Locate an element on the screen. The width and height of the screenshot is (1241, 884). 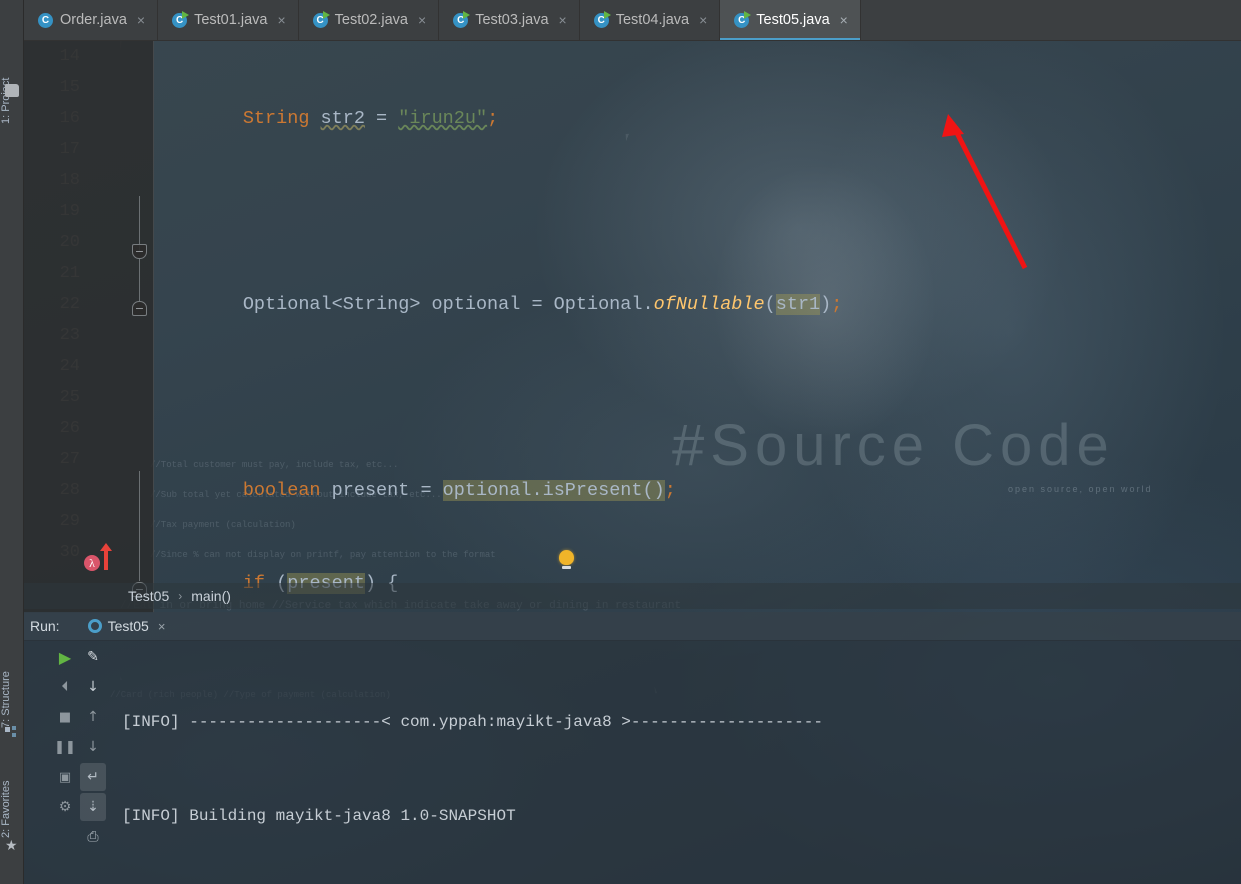
tab-test02-java: C Test02.java × is located at coordinates (369, 20).